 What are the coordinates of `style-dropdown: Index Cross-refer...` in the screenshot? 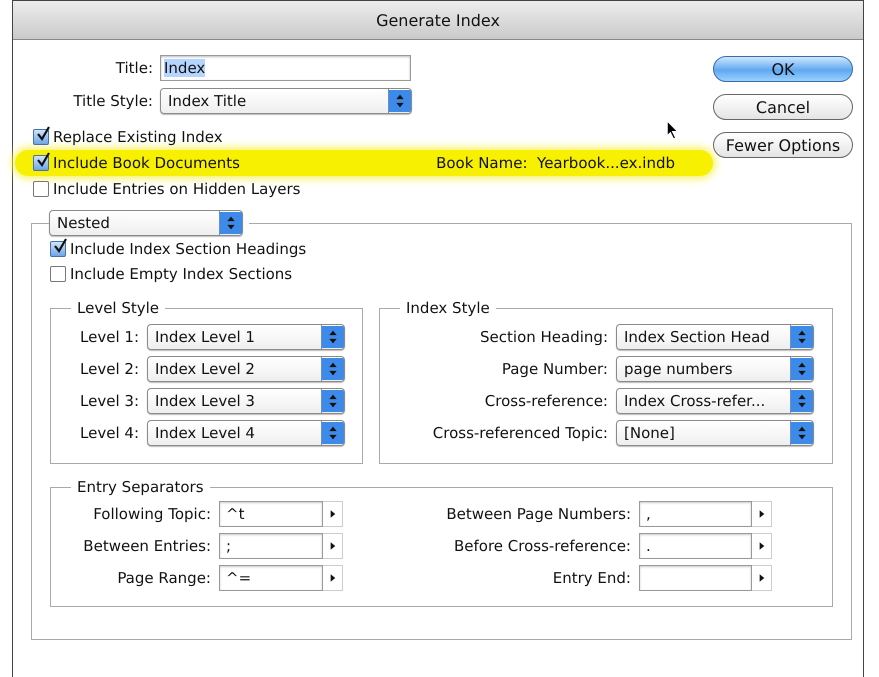 It's located at (715, 401).